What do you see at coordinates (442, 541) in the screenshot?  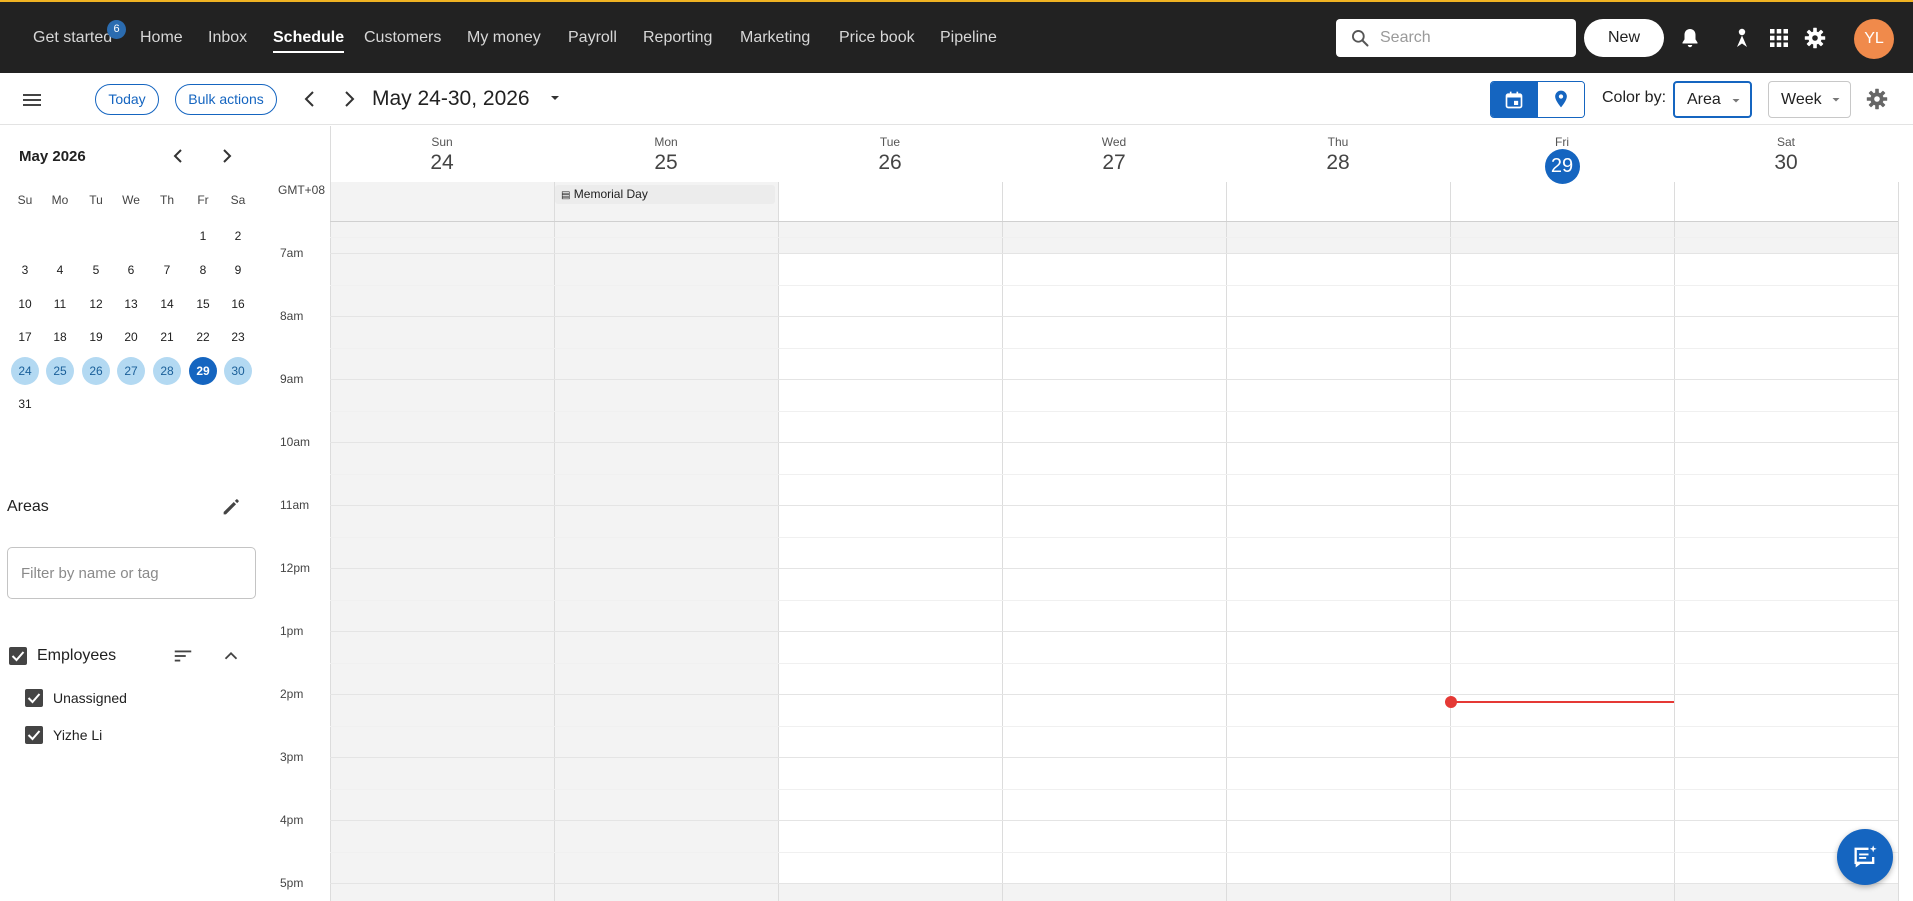 I see `off-hours-column` at bounding box center [442, 541].